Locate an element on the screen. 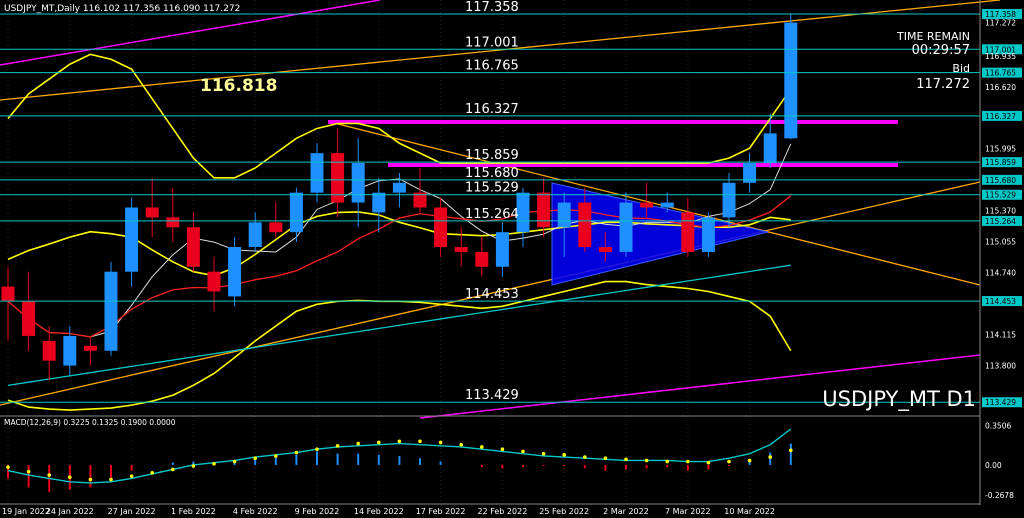  price-tick-14: 114.740 is located at coordinates (1000, 273).